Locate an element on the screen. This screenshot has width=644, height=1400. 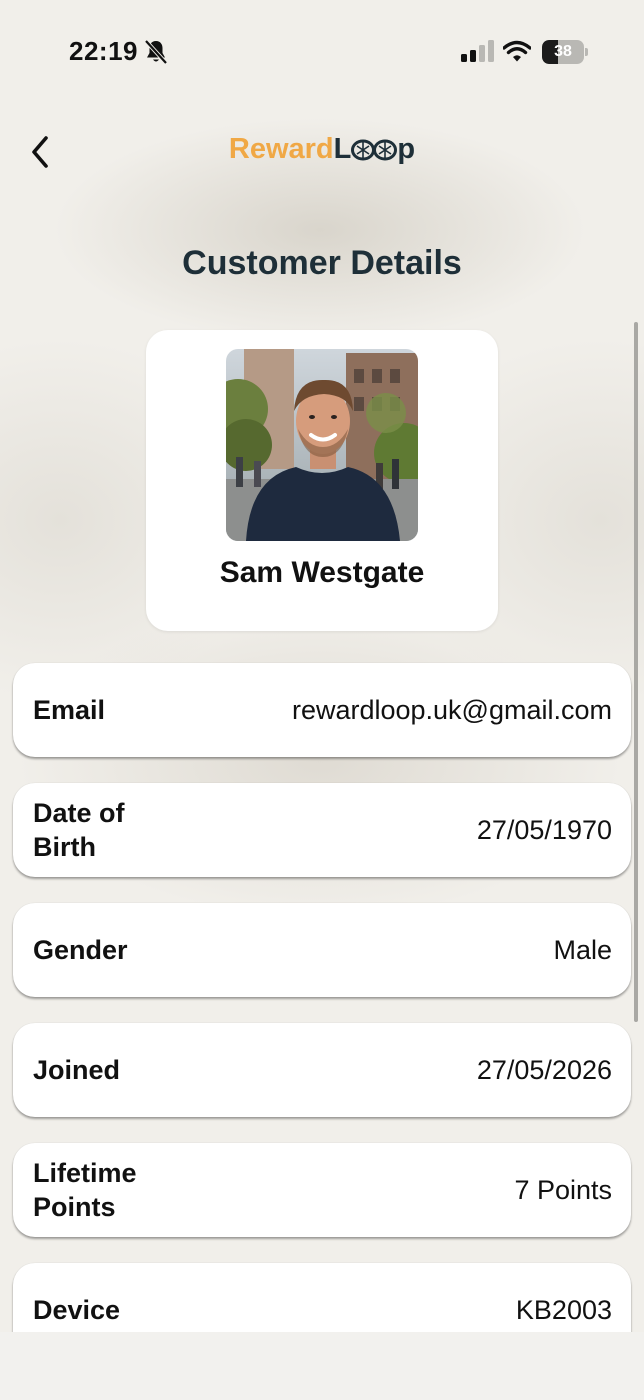
detail-label: Email is located at coordinates (69, 710).